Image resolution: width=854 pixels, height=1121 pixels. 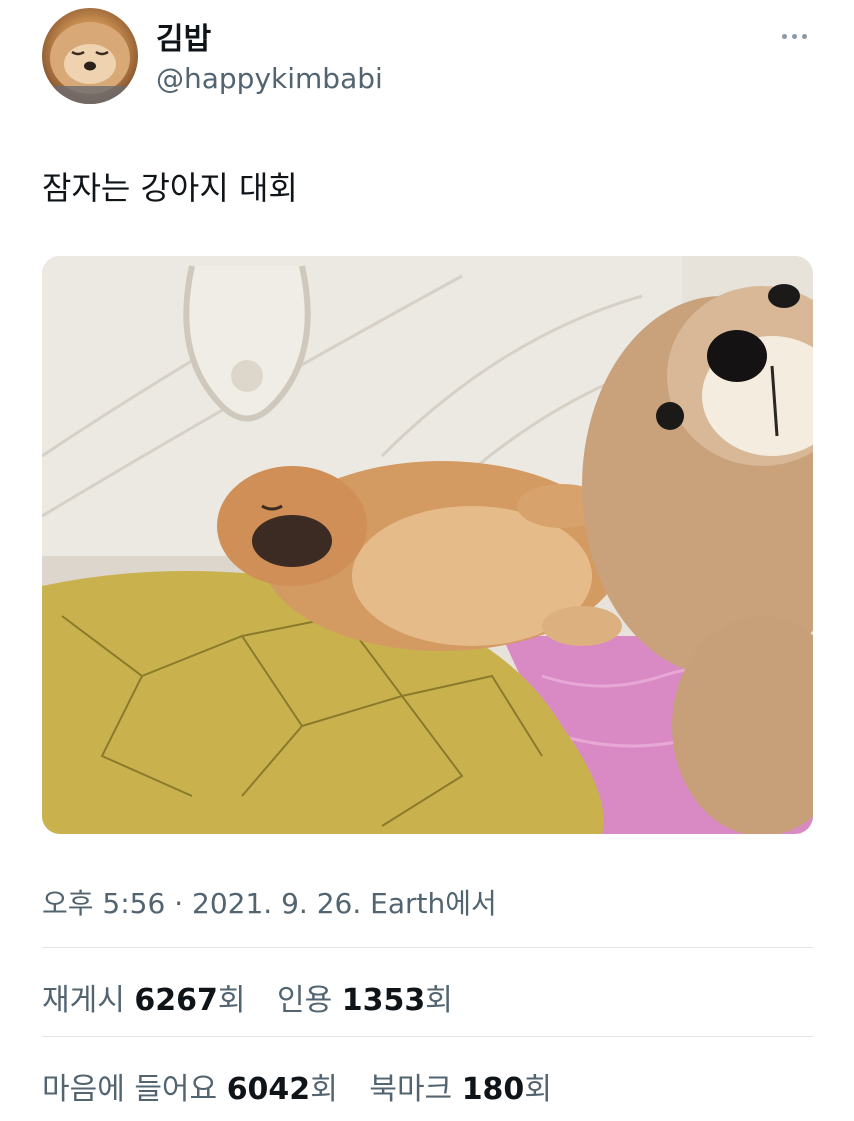 I want to click on bookmark-label: 북마크, so click(x=415, y=1089).